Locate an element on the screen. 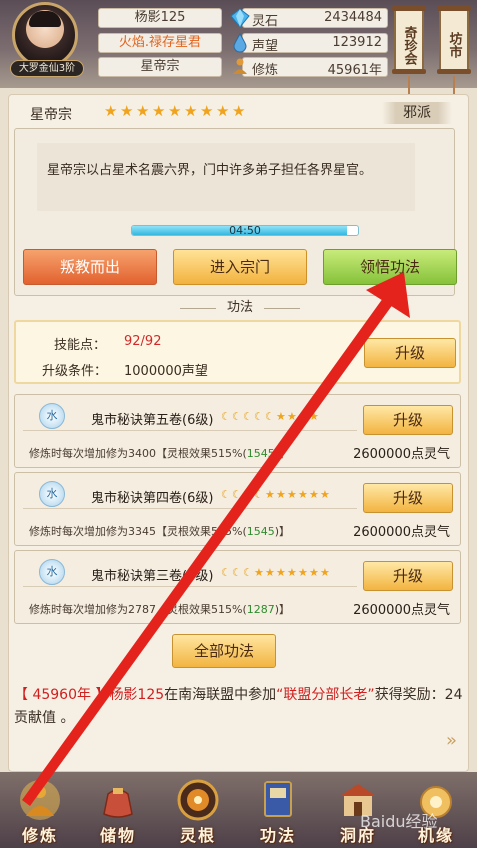 This screenshot has height=848, width=477. news-player: 杨影125 is located at coordinates (136, 695).